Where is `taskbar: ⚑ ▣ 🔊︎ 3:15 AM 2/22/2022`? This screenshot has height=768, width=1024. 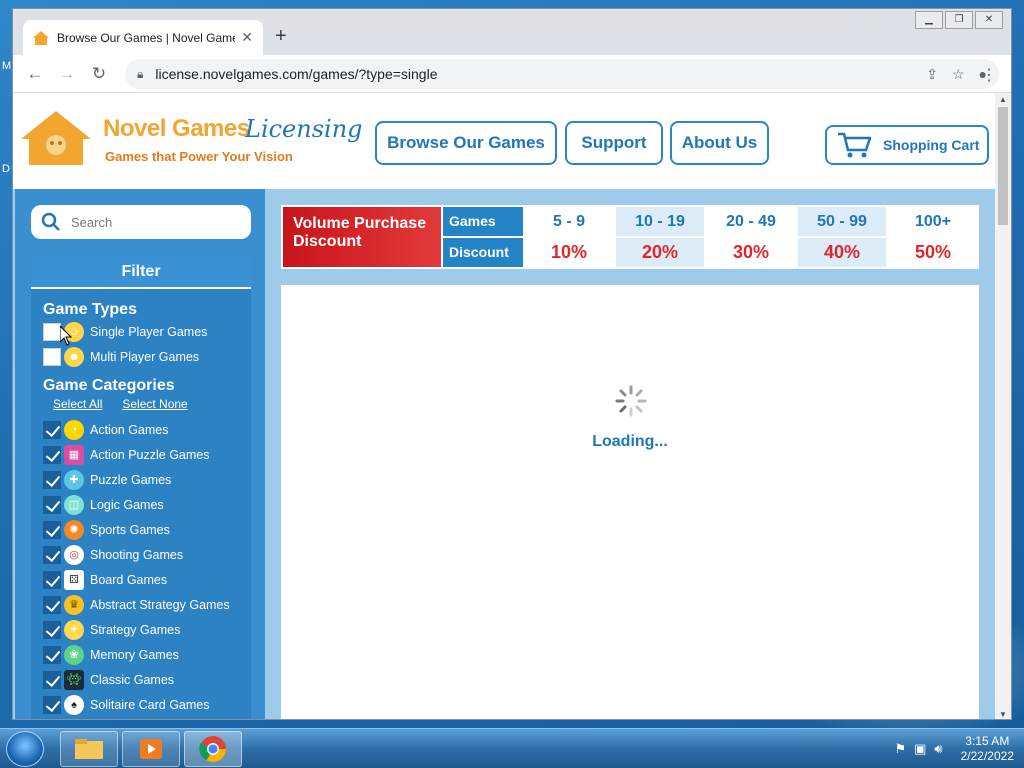
taskbar: ⚑ ▣ 🔊︎ 3:15 AM 2/22/2022 is located at coordinates (512, 748).